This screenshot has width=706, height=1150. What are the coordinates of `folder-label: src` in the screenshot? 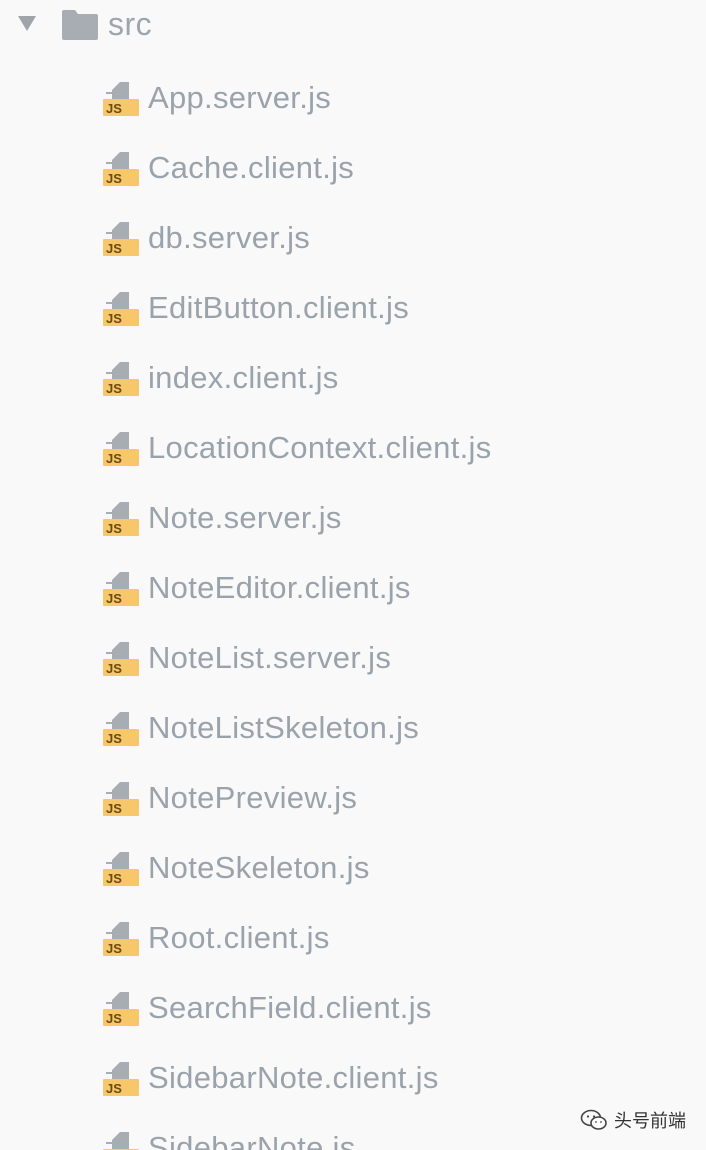 It's located at (130, 24).